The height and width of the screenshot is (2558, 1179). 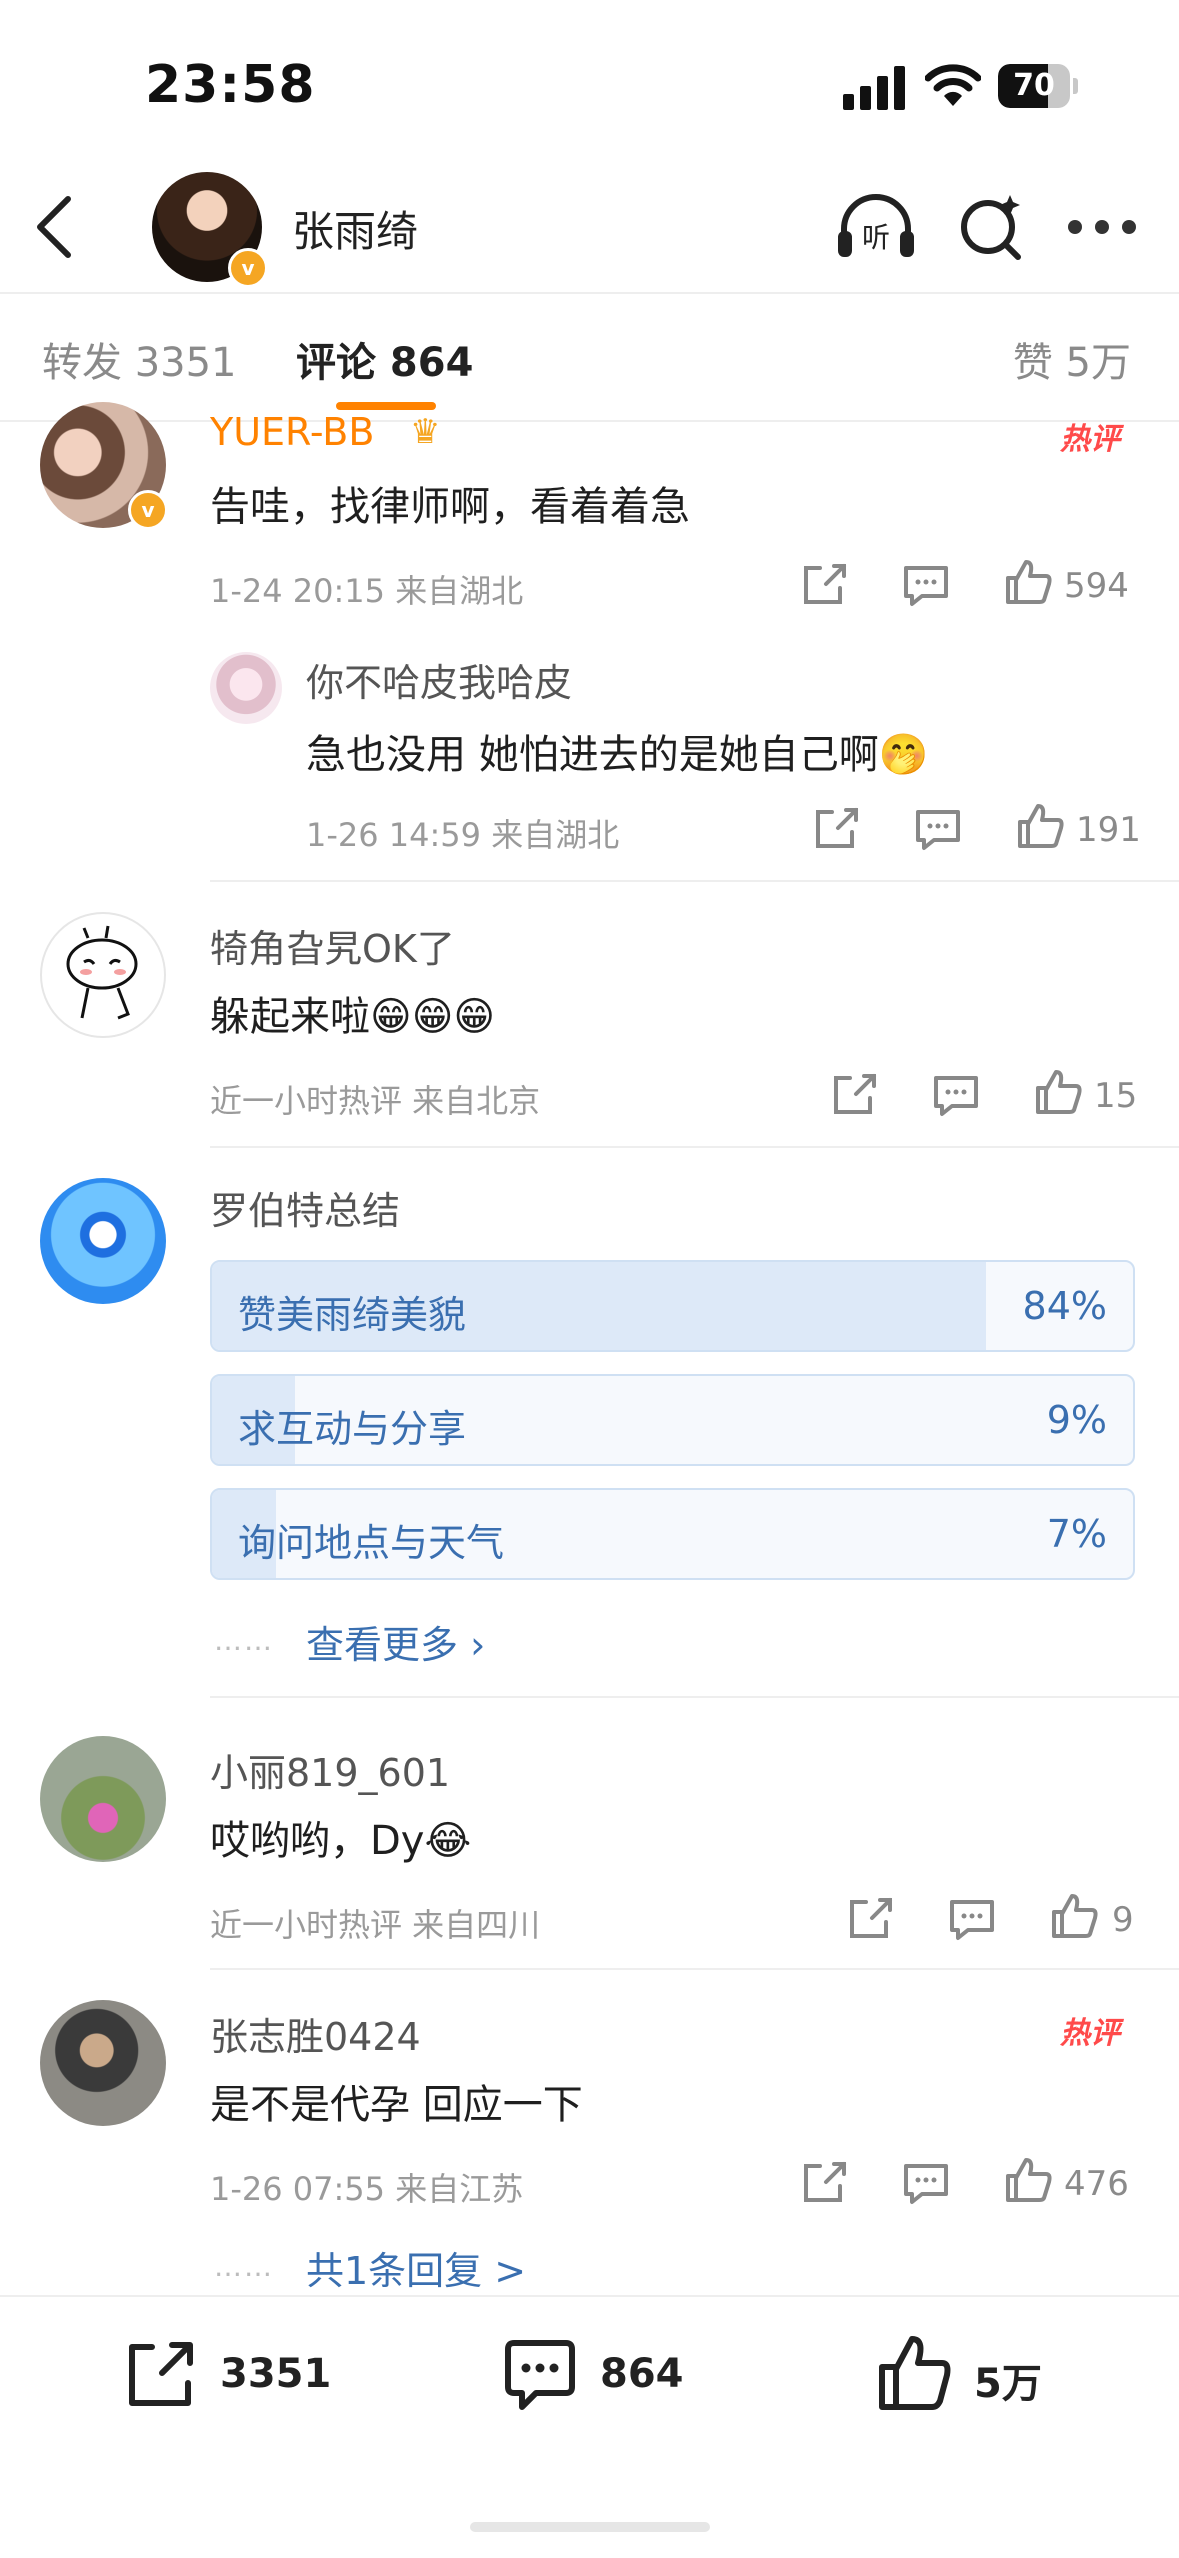 What do you see at coordinates (355, 228) in the screenshot?
I see `page-title: 张雨绮` at bounding box center [355, 228].